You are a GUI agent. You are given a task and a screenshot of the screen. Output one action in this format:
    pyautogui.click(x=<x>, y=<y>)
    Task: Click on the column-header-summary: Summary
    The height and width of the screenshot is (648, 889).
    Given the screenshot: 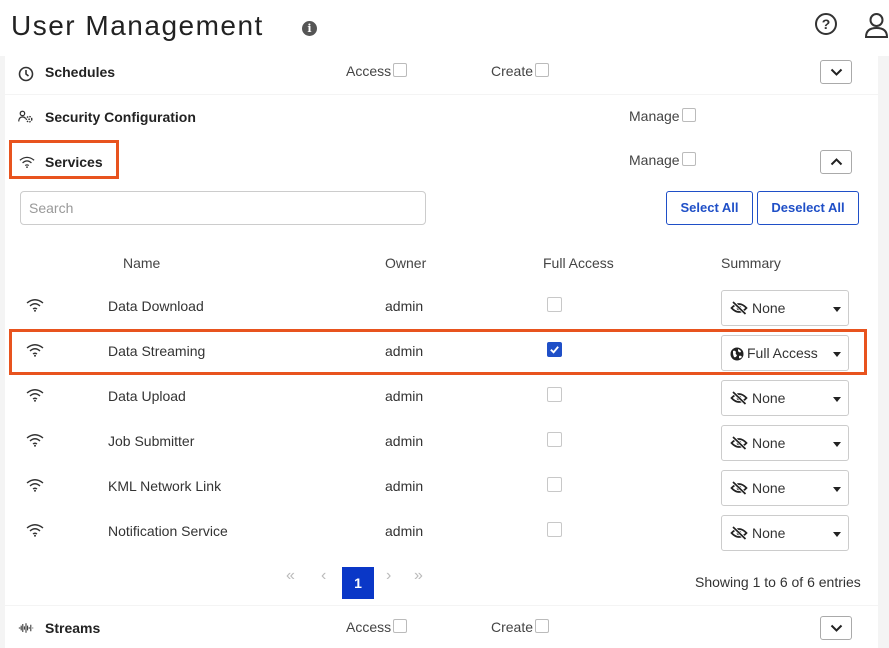 What is the action you would take?
    pyautogui.click(x=751, y=263)
    